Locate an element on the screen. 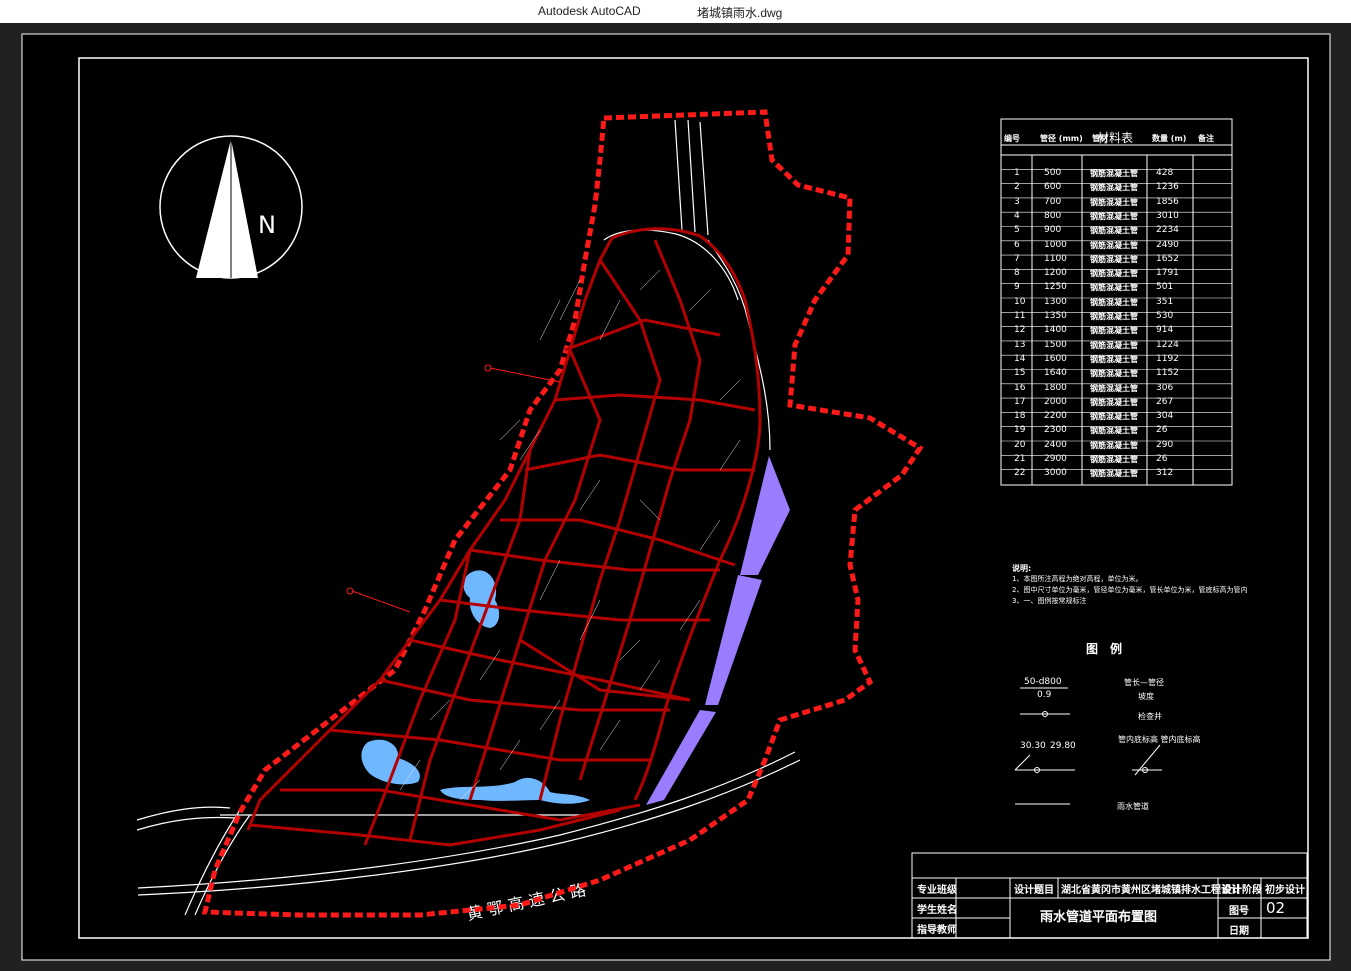 This screenshot has height=971, width=1351. notes-line-3: 3、一、图例按常规标注 is located at coordinates (1049, 601).